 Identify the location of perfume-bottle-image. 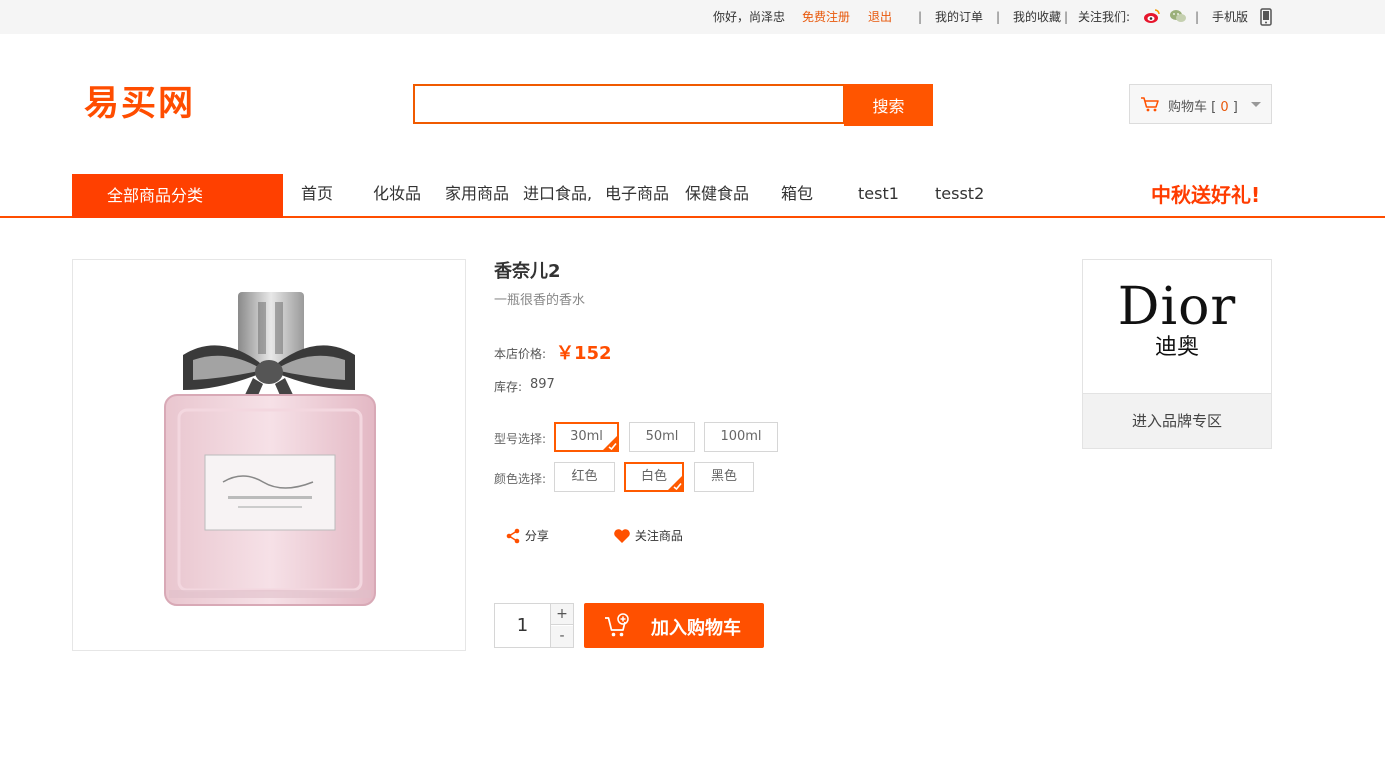
(270, 449).